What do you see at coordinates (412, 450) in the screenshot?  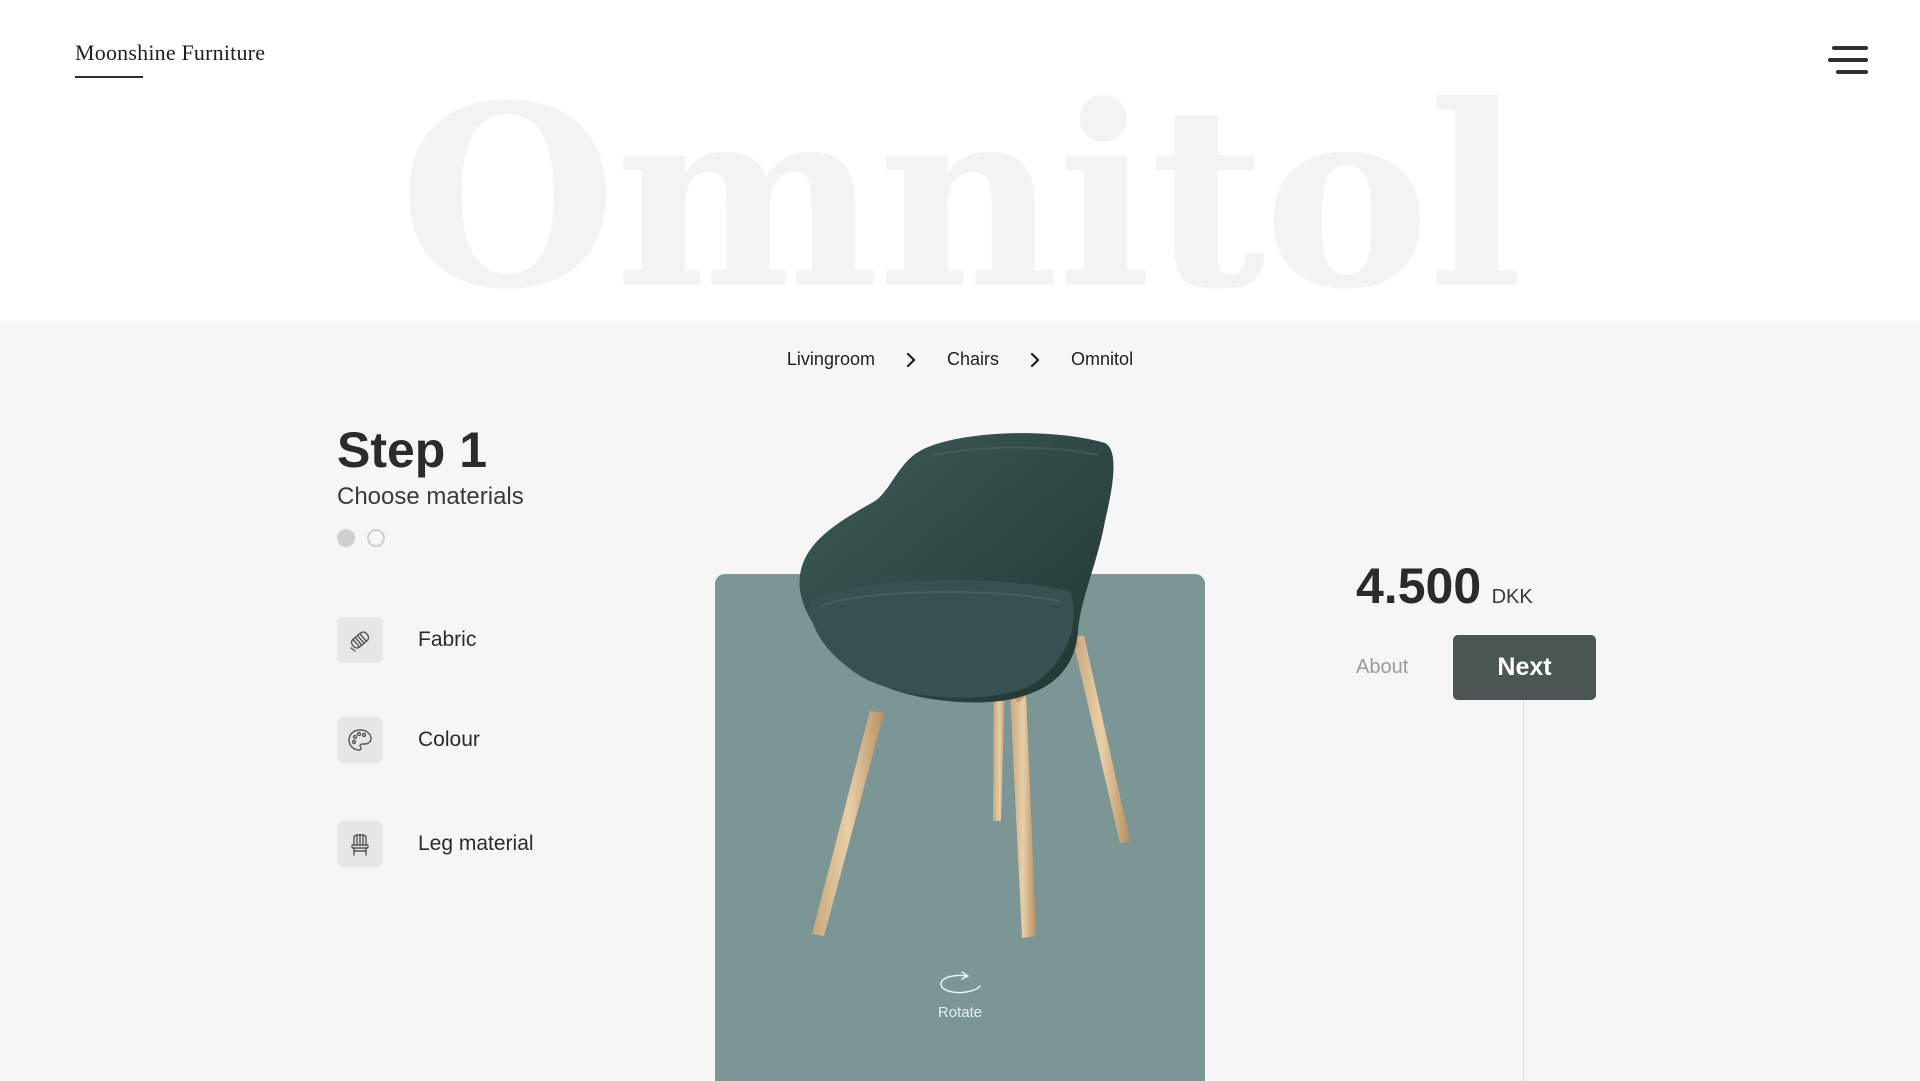 I see `step-title: Step 1` at bounding box center [412, 450].